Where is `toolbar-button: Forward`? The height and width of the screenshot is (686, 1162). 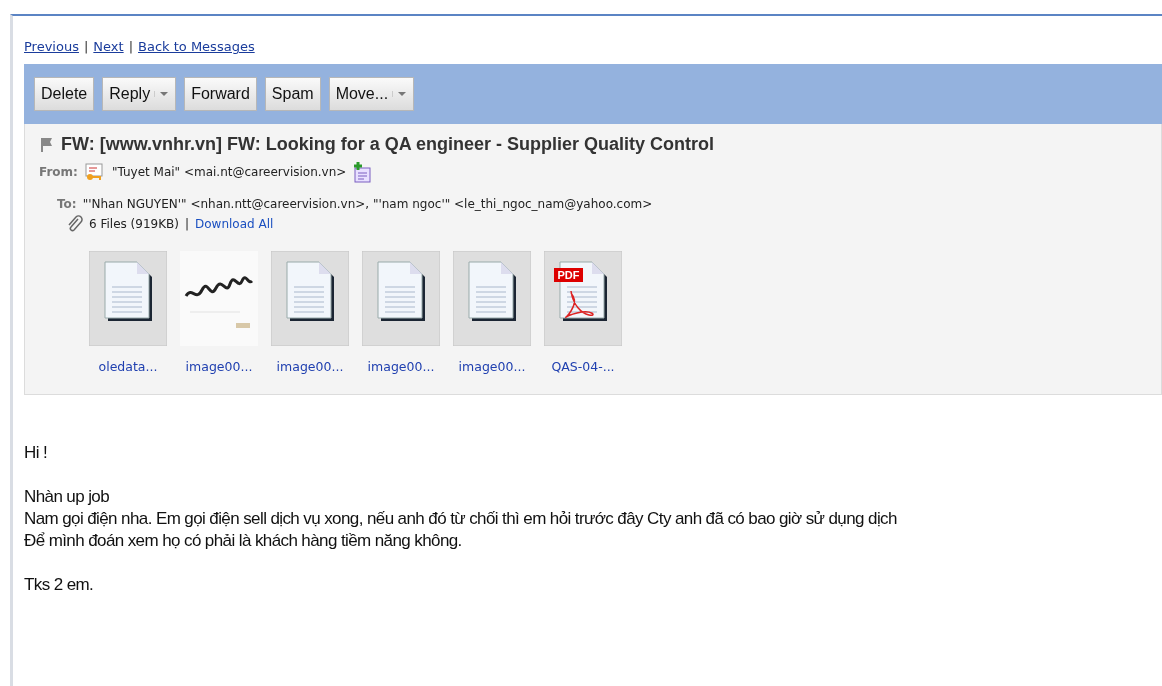 toolbar-button: Forward is located at coordinates (220, 94).